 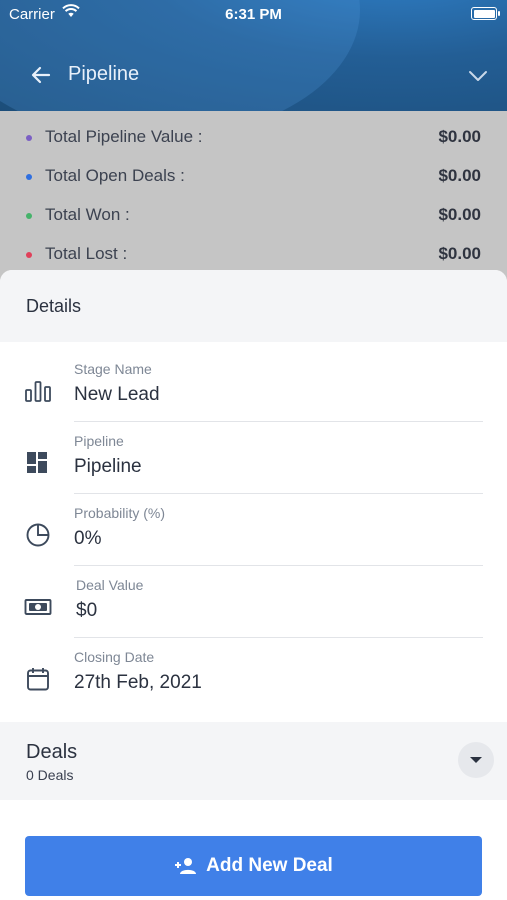 What do you see at coordinates (87, 539) in the screenshot?
I see `field-value: 0%` at bounding box center [87, 539].